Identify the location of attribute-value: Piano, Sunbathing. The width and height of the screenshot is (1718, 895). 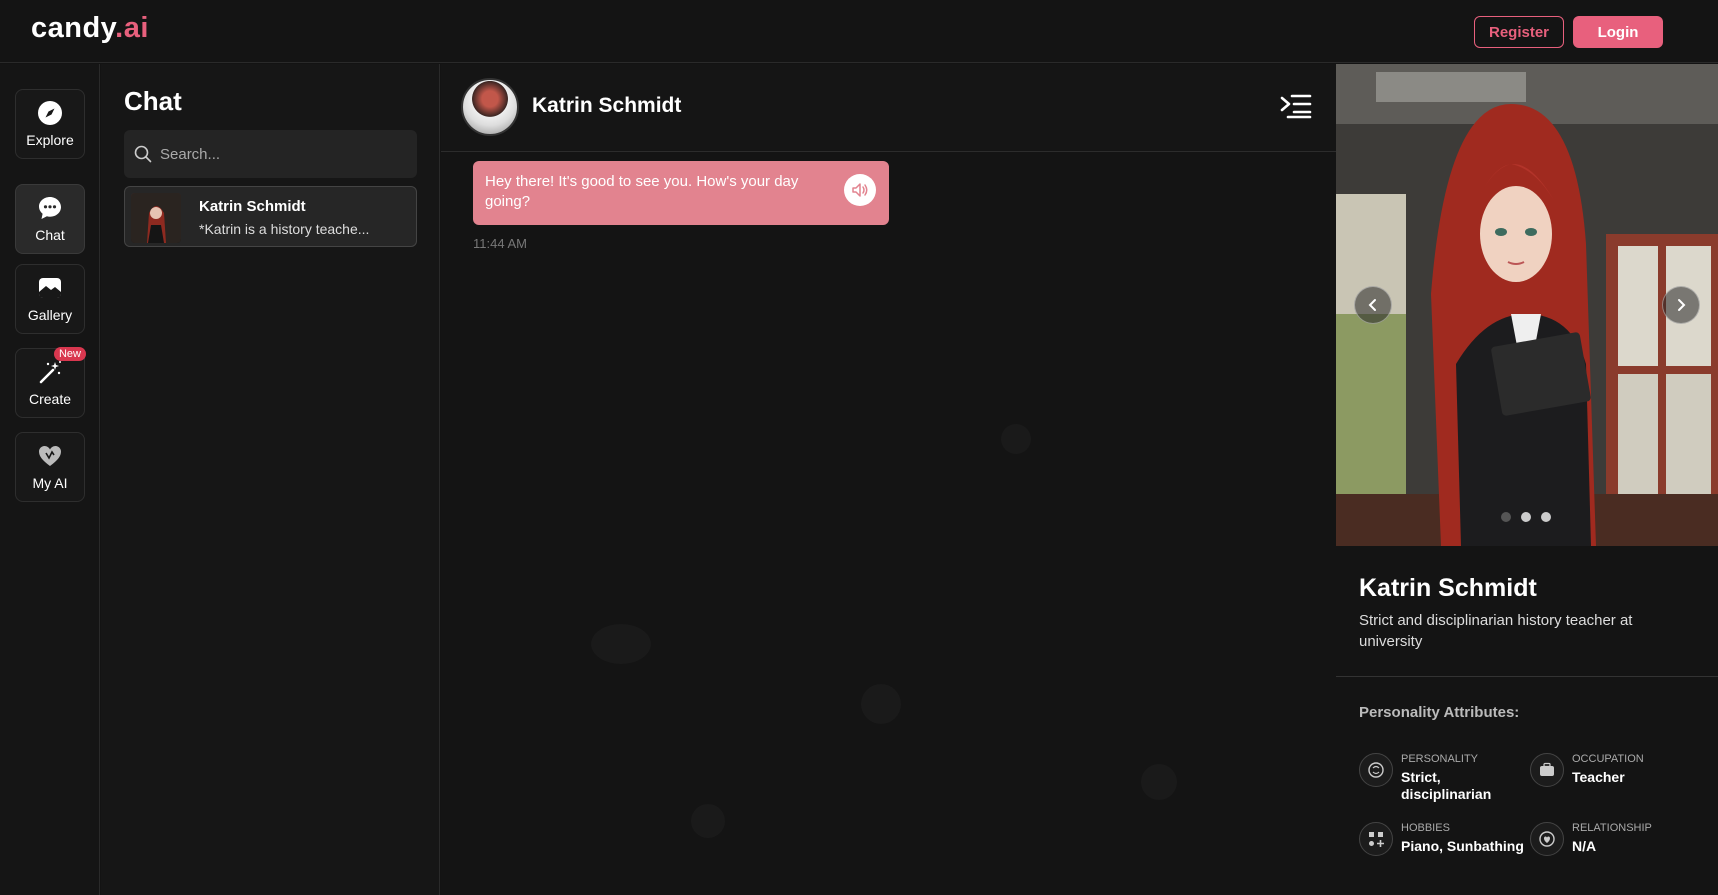
(1462, 846).